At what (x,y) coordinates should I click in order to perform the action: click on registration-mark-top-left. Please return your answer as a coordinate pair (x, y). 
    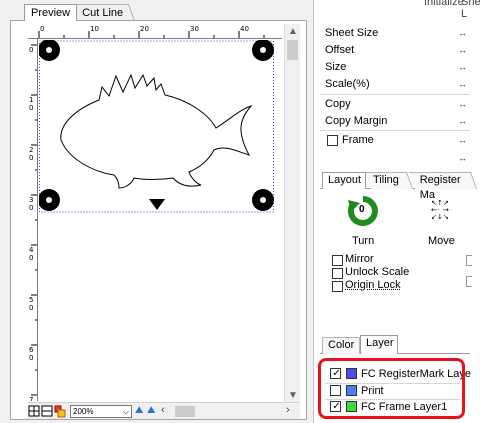
    Looking at the image, I should click on (49, 50).